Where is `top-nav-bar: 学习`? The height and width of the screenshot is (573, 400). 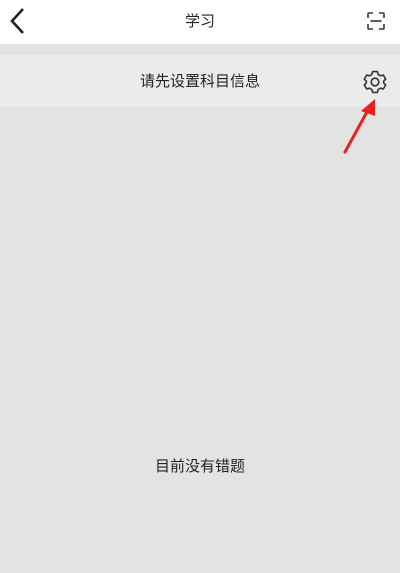 top-nav-bar: 学习 is located at coordinates (200, 22).